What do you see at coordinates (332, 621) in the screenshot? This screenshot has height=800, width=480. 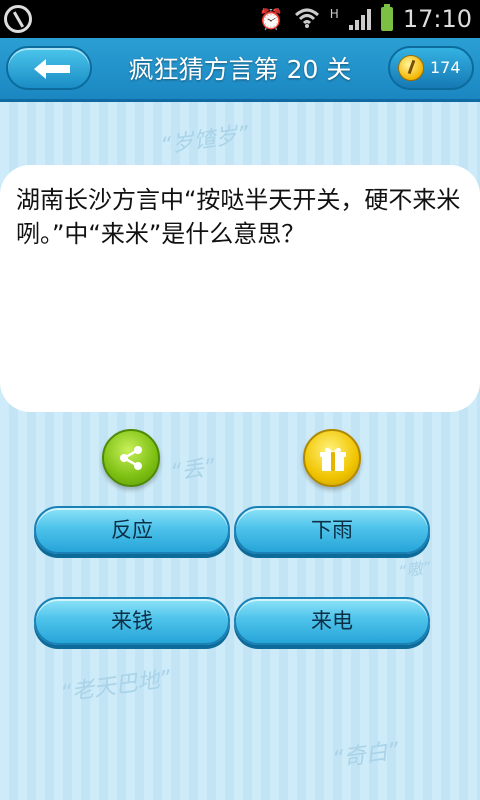 I see `answer-option-4: 来电` at bounding box center [332, 621].